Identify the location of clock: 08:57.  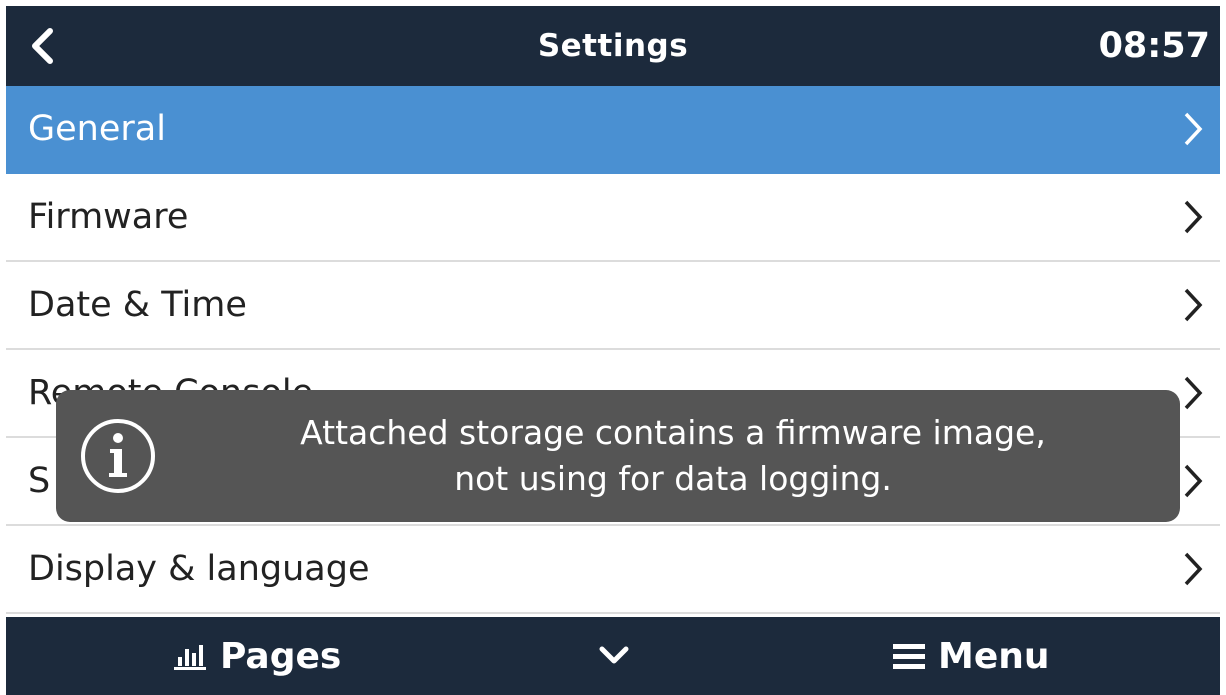
(1154, 46).